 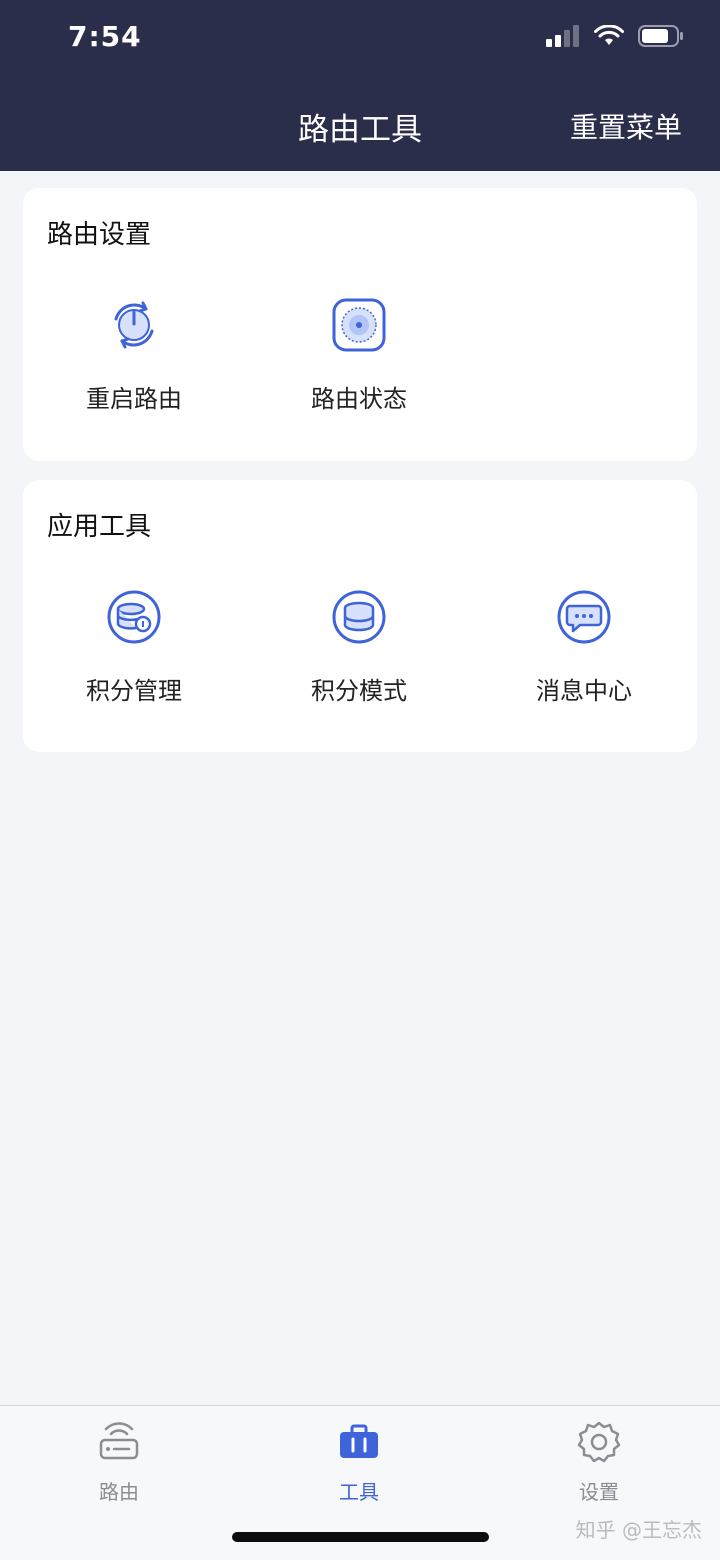 What do you see at coordinates (359, 362) in the screenshot?
I see `router-status-item: 路由状态` at bounding box center [359, 362].